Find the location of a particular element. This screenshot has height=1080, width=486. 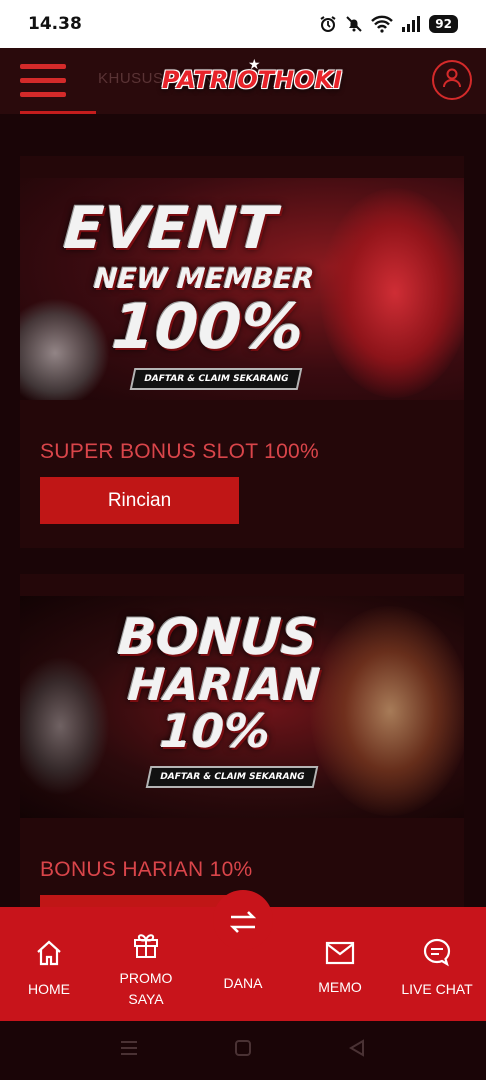

nav-live-chat: LIVE CHAT is located at coordinates (437, 964).